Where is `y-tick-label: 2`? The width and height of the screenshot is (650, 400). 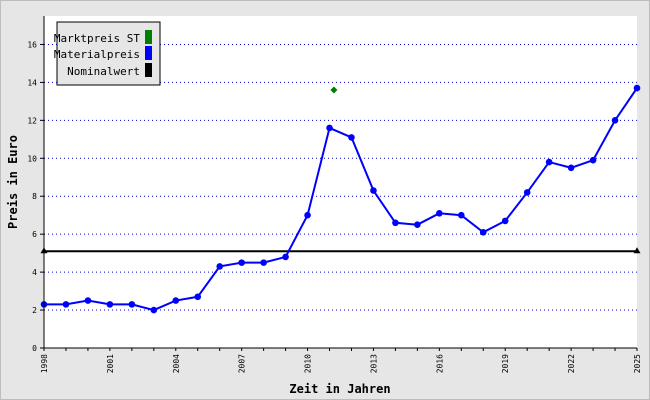
y-tick-label: 2 is located at coordinates (34, 310).